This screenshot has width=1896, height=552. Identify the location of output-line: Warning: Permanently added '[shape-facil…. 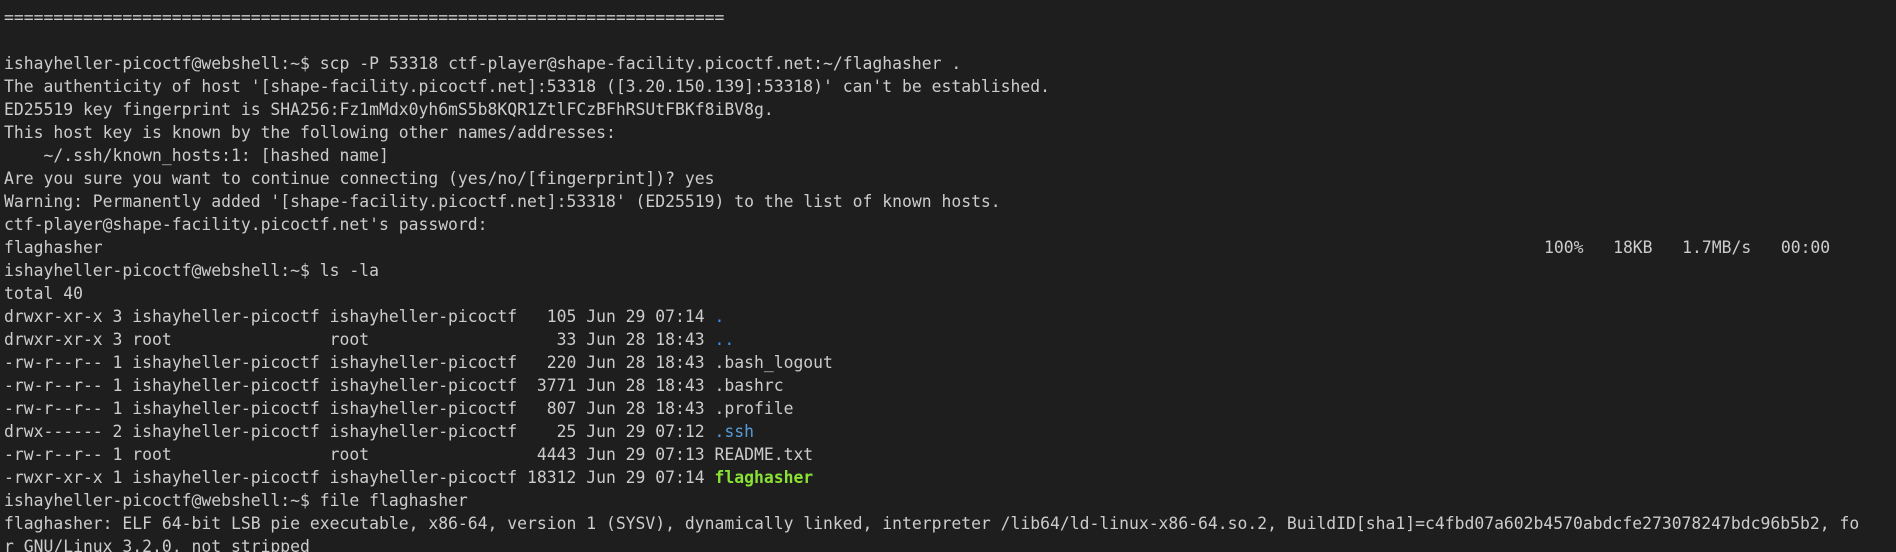
(502, 201).